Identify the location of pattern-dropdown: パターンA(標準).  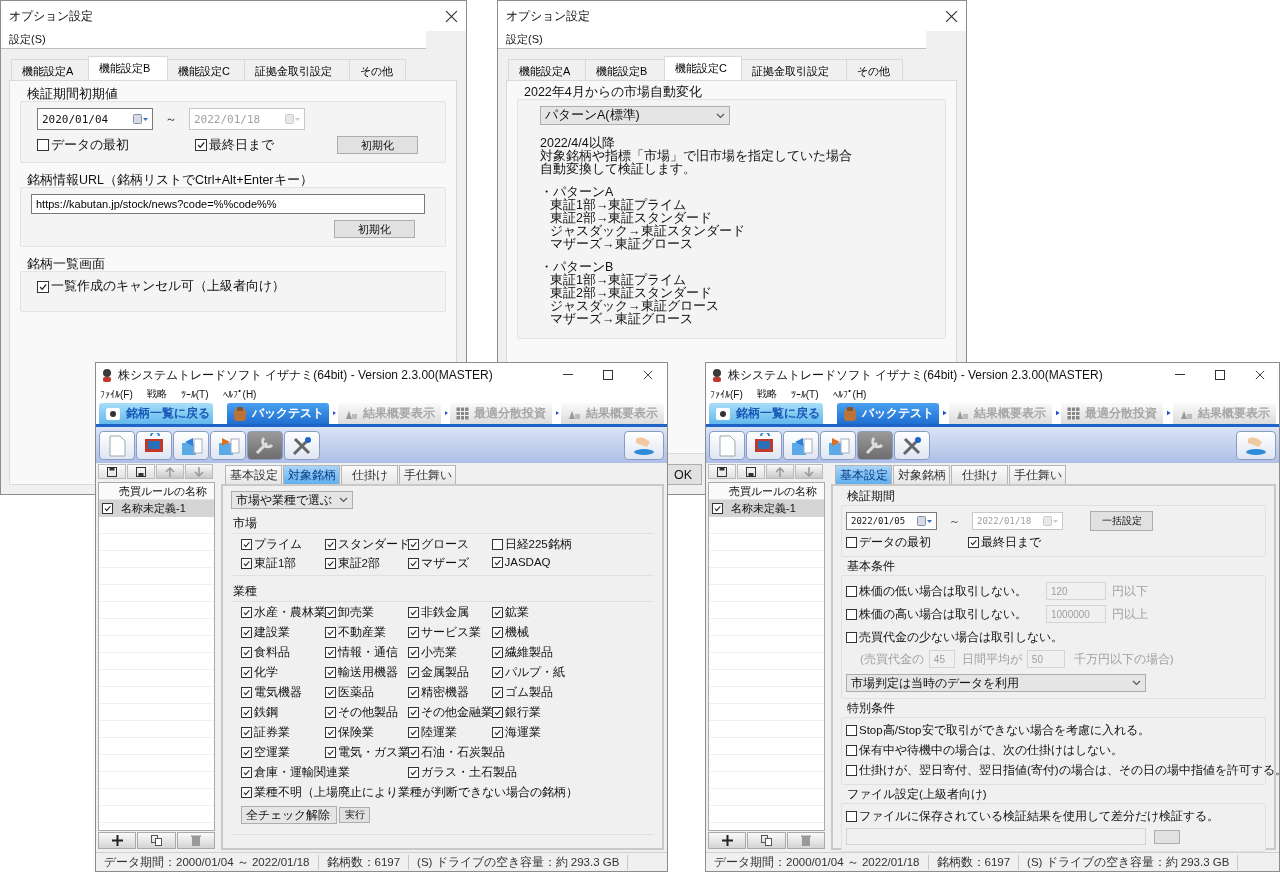
(635, 115).